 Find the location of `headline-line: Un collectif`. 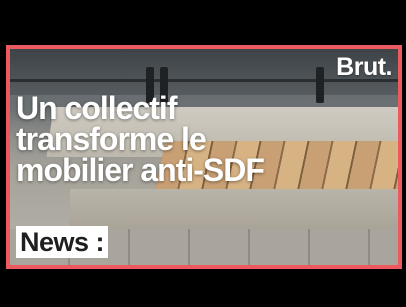

headline-line: Un collectif is located at coordinates (96, 108).